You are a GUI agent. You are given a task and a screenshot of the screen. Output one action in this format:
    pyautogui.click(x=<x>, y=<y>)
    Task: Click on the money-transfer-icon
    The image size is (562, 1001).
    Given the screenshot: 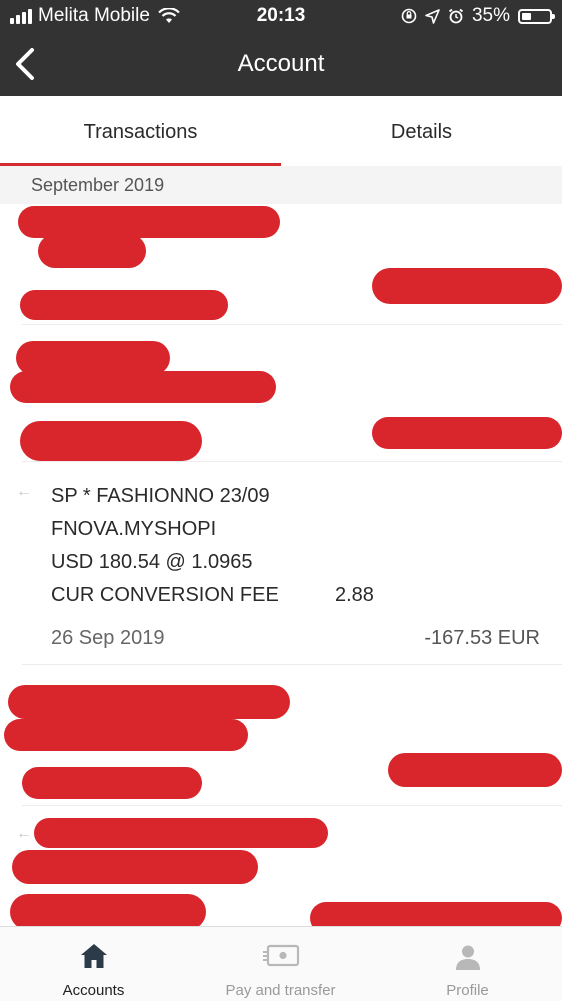 What is the action you would take?
    pyautogui.click(x=280, y=955)
    